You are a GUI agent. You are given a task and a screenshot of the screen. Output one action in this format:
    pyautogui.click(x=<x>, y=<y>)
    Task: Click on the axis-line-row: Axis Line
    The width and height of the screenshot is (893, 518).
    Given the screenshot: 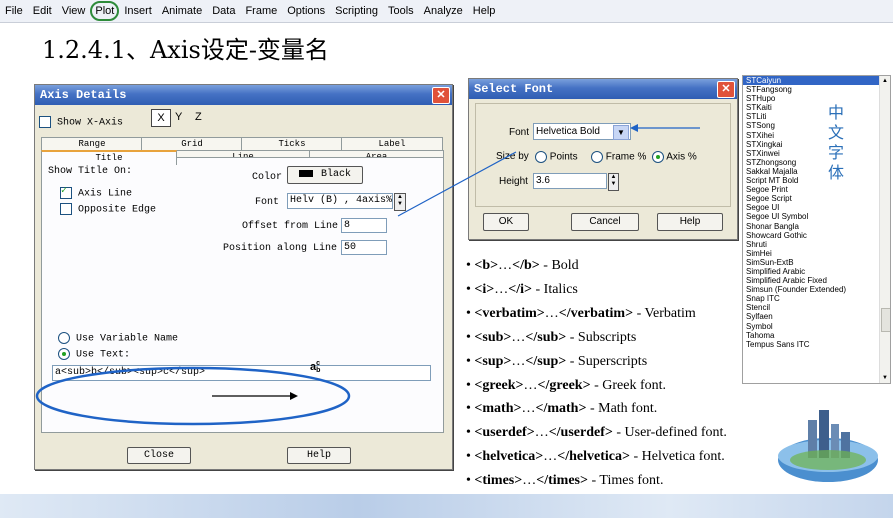 What is the action you would take?
    pyautogui.click(x=96, y=192)
    